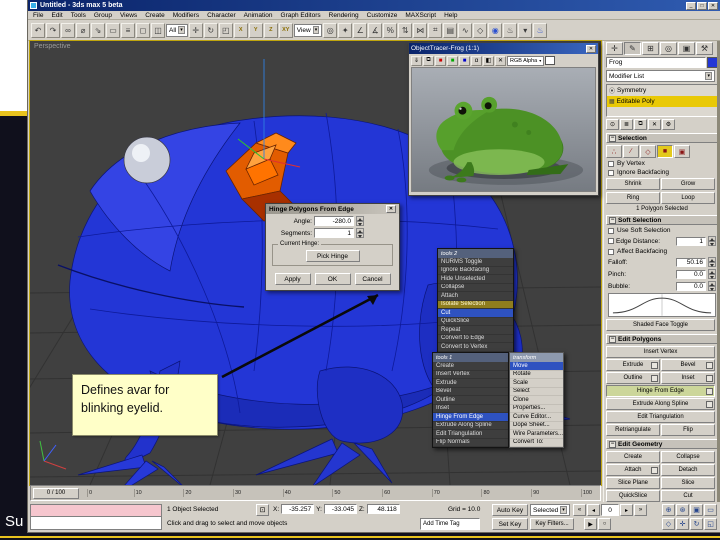 This screenshot has width=720, height=540. What do you see at coordinates (332, 256) in the screenshot?
I see `pick-hinge-button: Pick Hinge` at bounding box center [332, 256].